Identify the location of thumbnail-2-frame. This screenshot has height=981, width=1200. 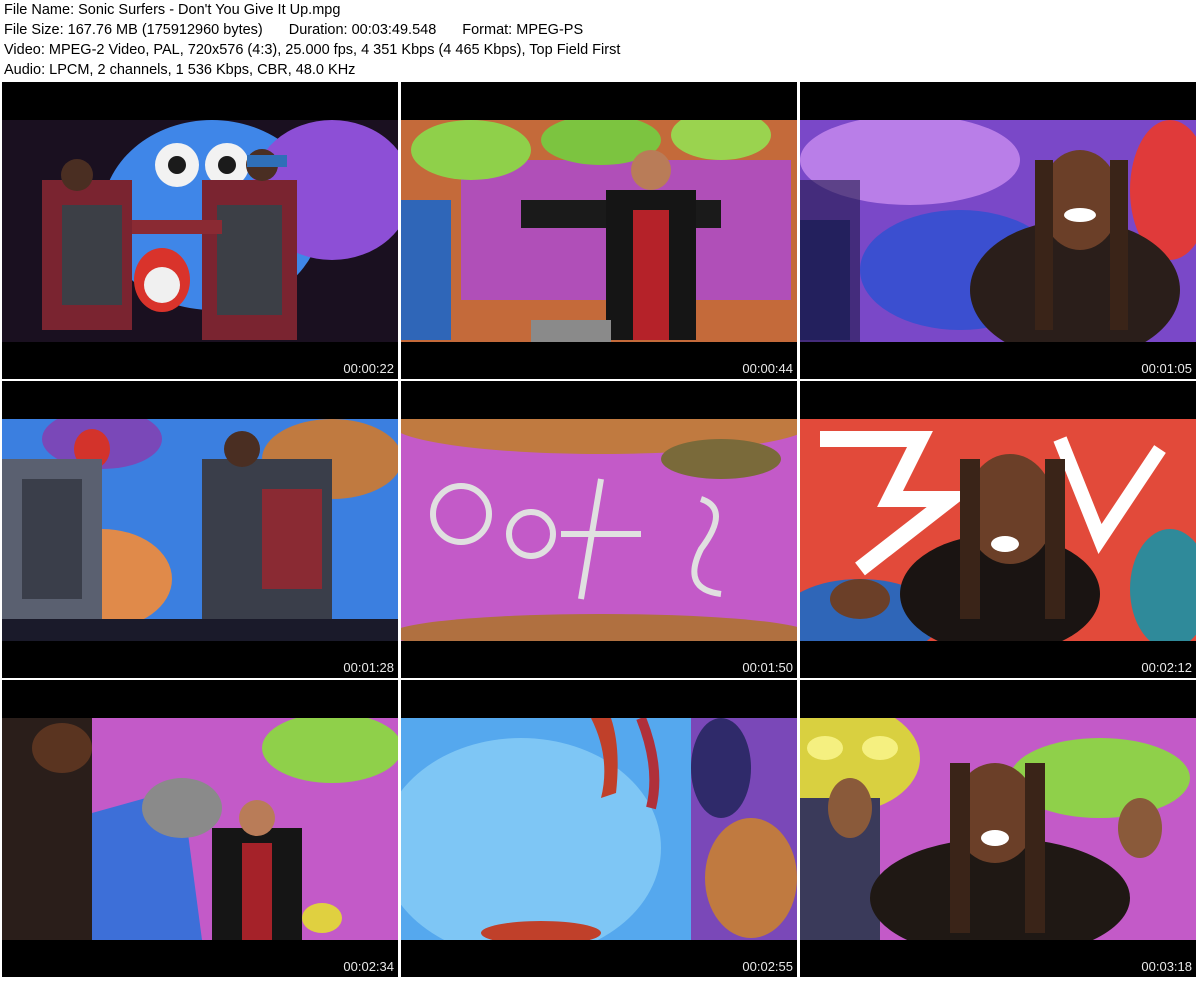
(599, 231).